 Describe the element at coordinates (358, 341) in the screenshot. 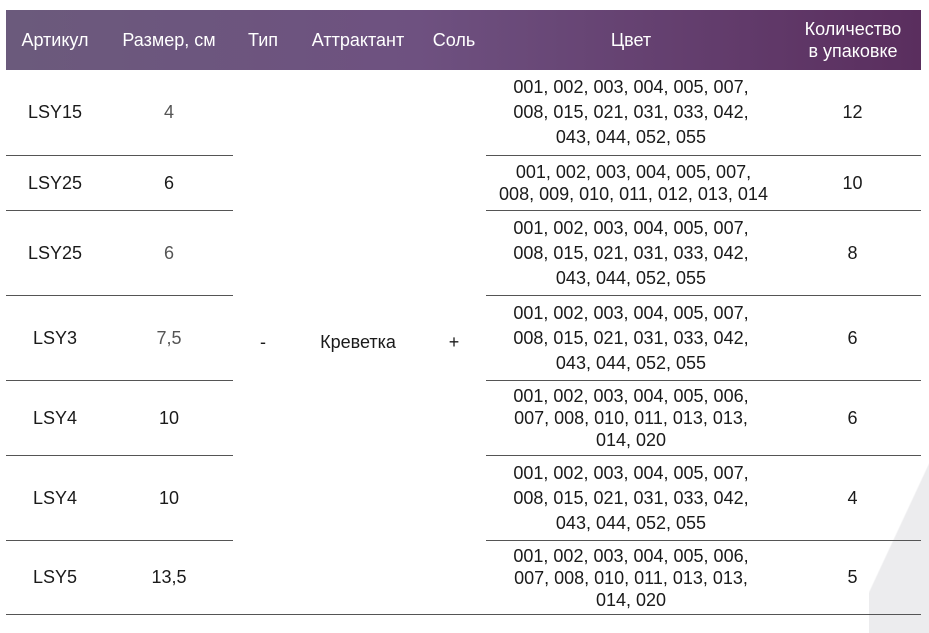

I see `cell-attractant-merged: Креветка` at that location.